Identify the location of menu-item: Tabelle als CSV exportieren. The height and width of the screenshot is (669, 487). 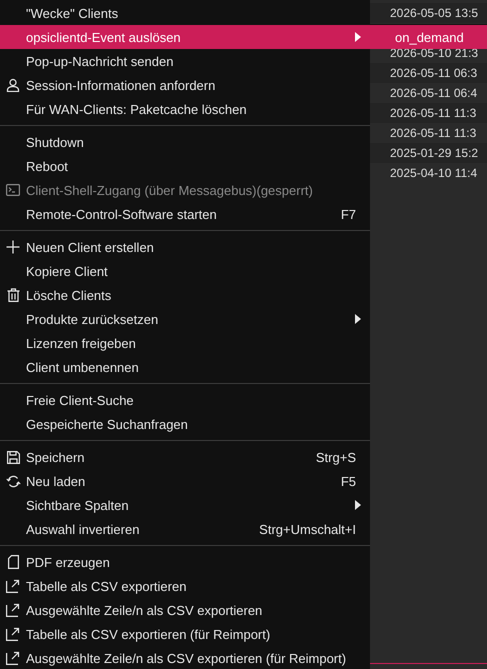
(185, 586).